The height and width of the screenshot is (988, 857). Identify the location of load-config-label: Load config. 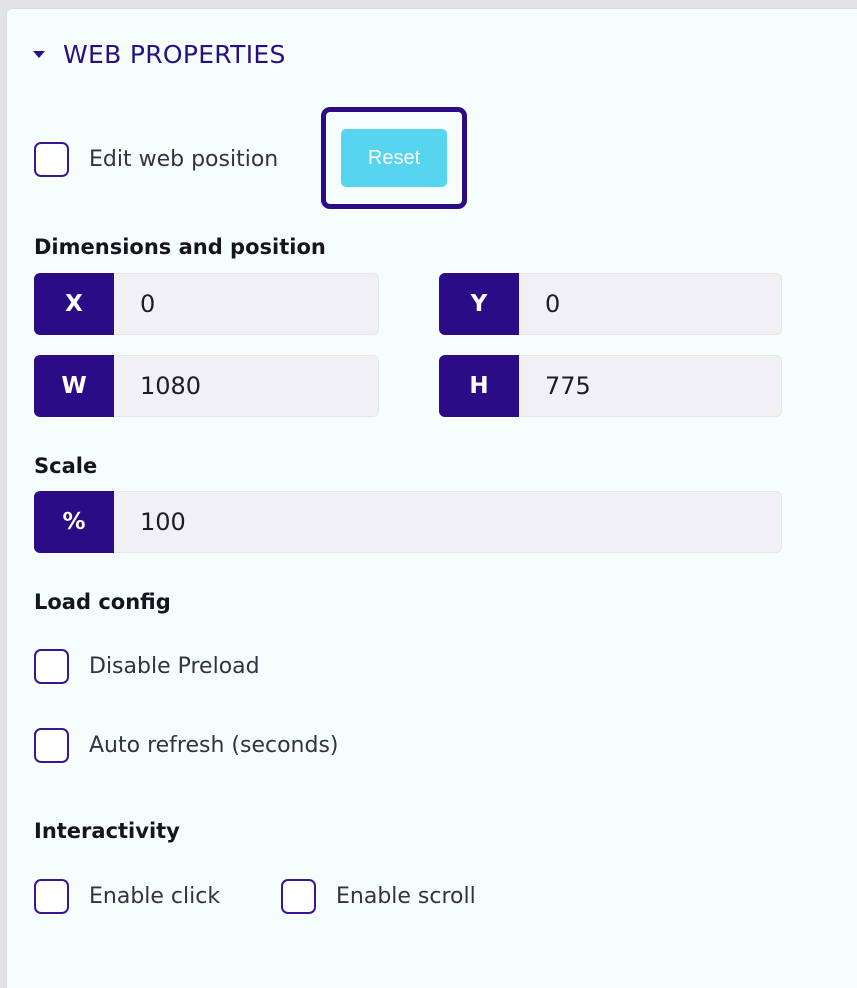
(102, 602).